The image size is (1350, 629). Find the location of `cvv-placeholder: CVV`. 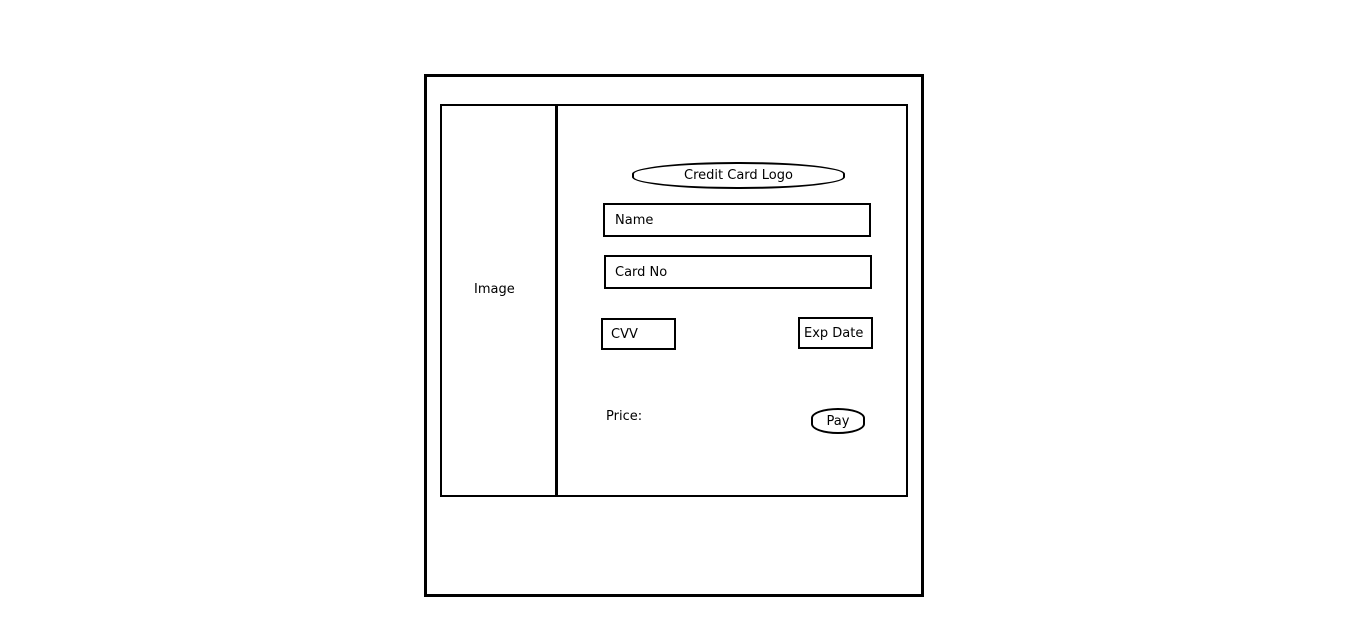

cvv-placeholder: CVV is located at coordinates (624, 334).